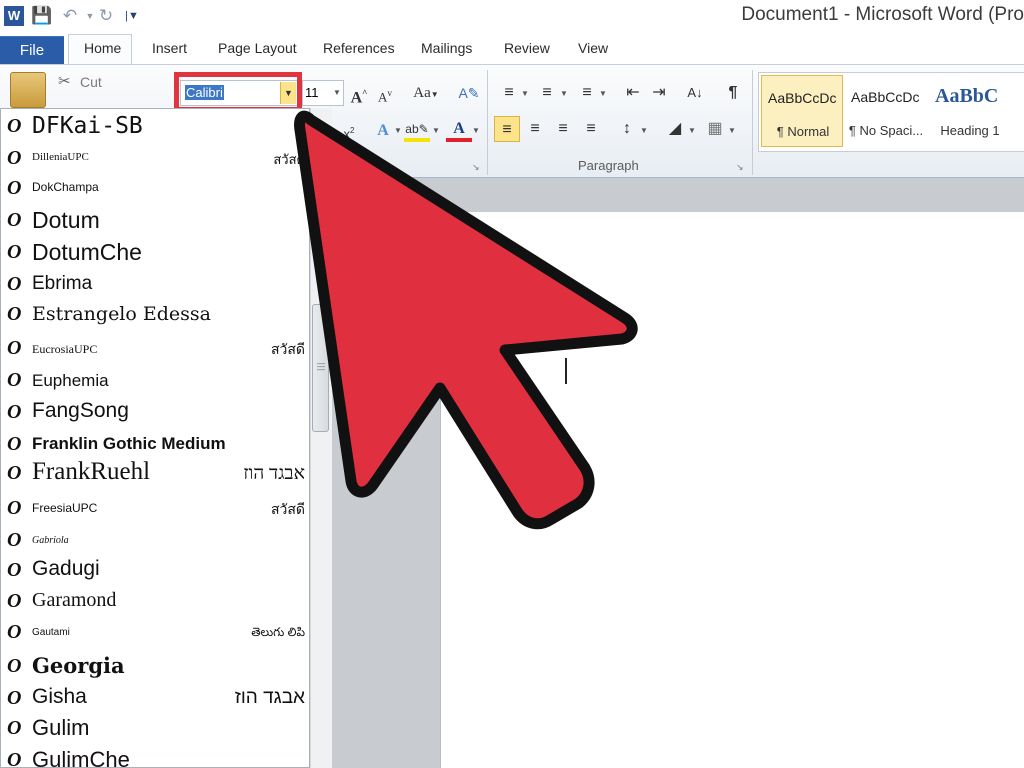 This screenshot has height=768, width=1024. I want to click on font-list-item: O GulimChe, so click(155, 756).